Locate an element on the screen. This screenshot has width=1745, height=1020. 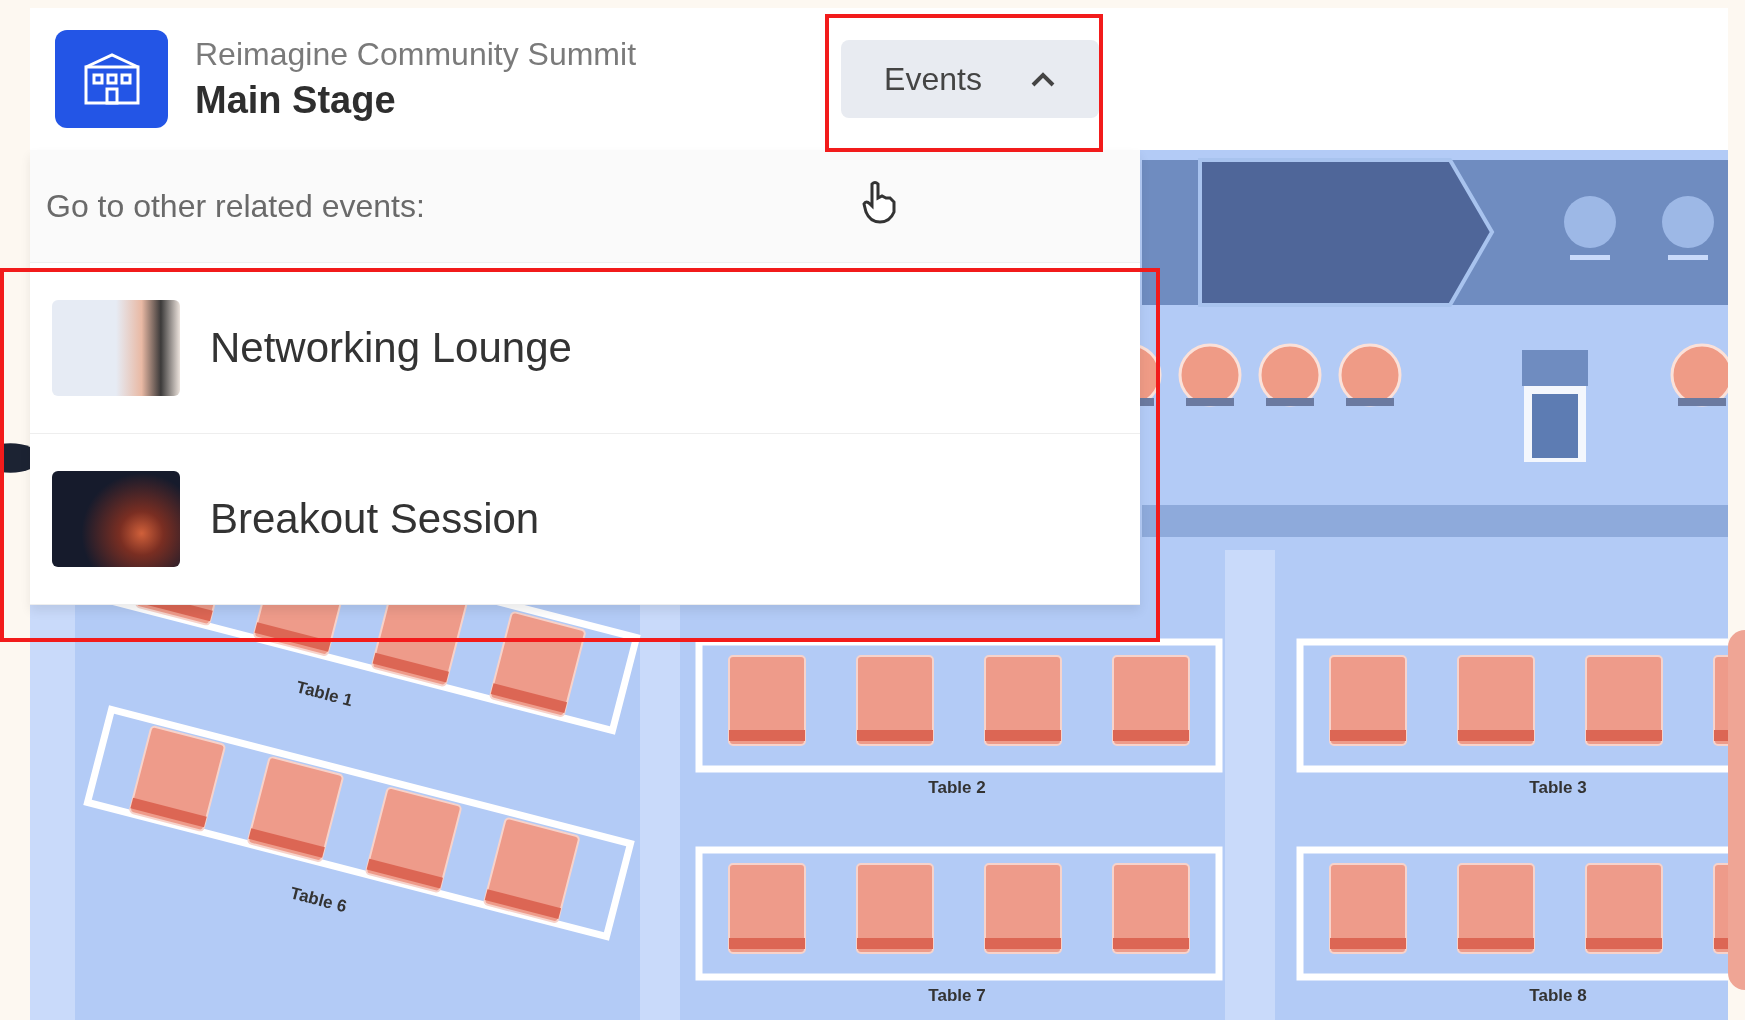
table-label: Table 1 is located at coordinates (324, 694).